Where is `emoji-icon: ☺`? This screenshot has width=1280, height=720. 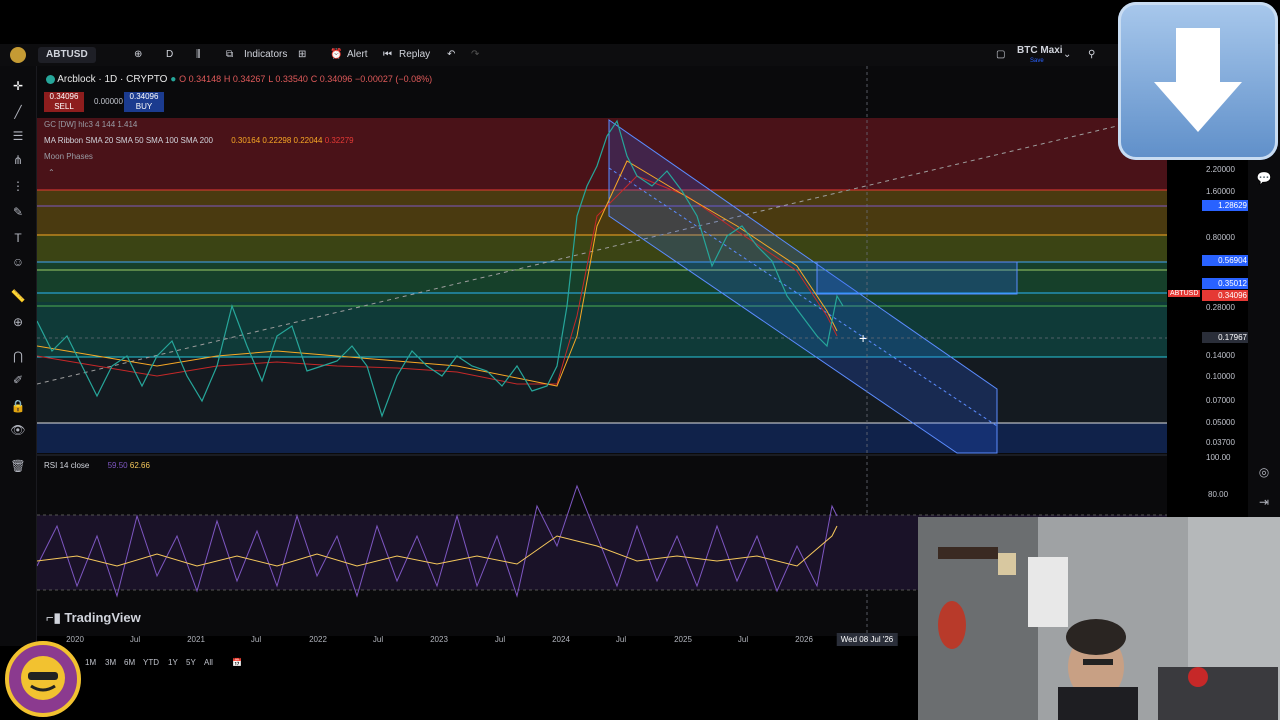
emoji-icon: ☺ is located at coordinates (18, 262).